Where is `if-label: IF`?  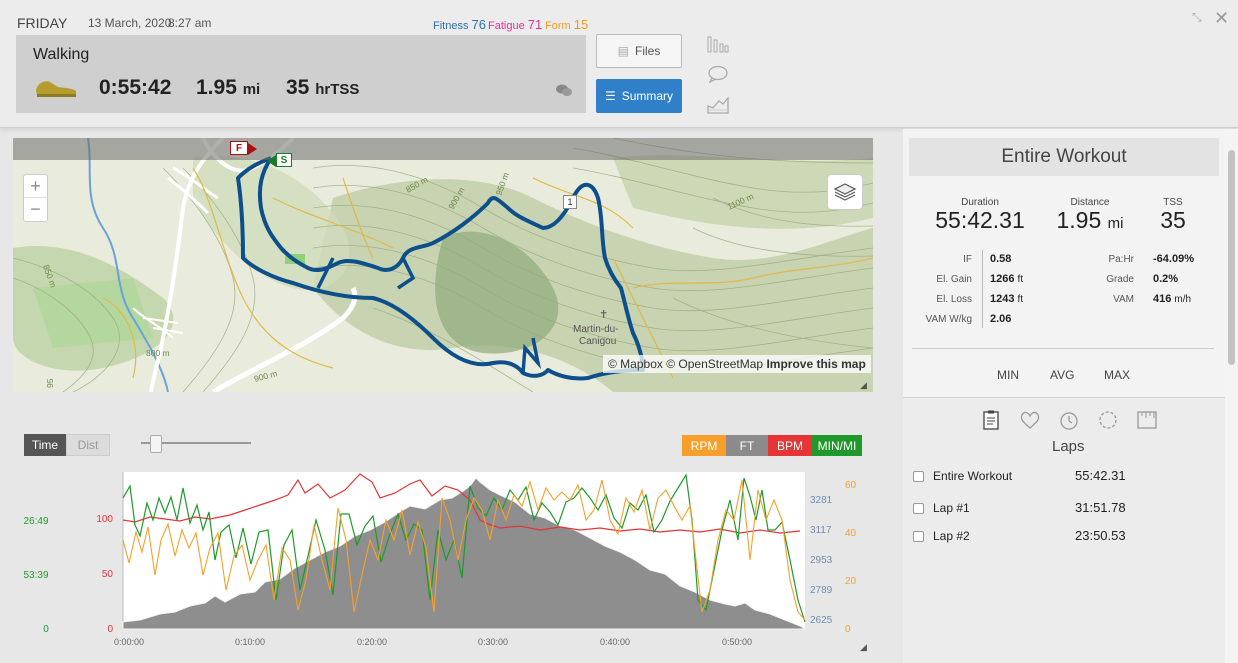
if-label: IF is located at coordinates (967, 259).